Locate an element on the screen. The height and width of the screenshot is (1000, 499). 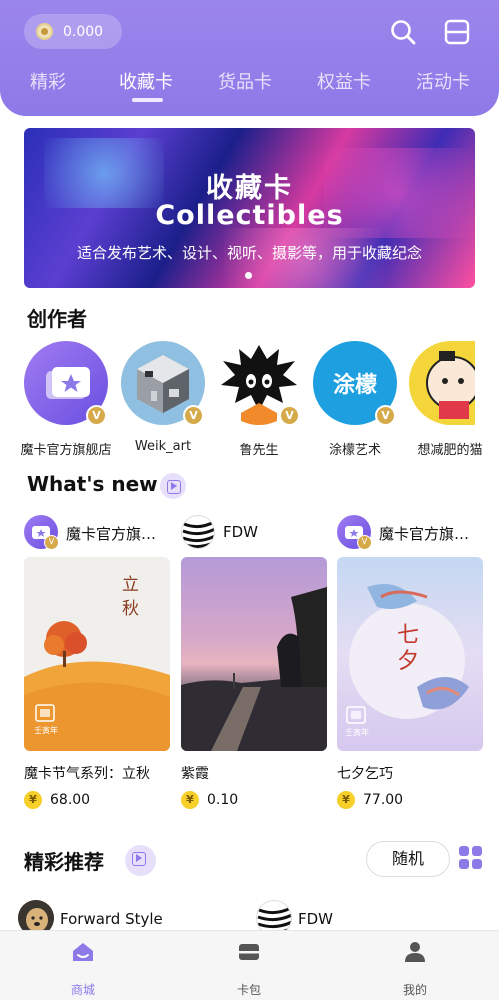
top-header: 0.000 精彩 收藏卡 货品卡 权益卡 活动卡 is located at coordinates (249, 58).